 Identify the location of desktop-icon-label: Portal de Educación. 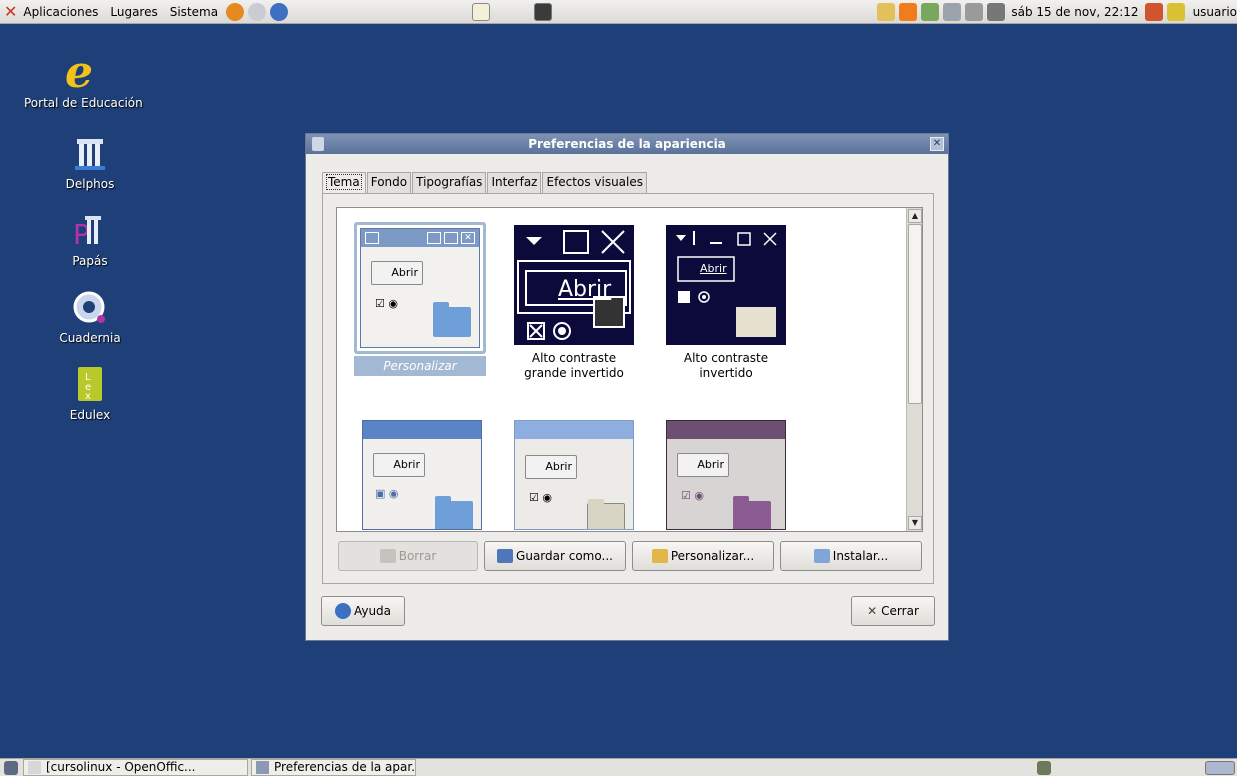
(83, 103).